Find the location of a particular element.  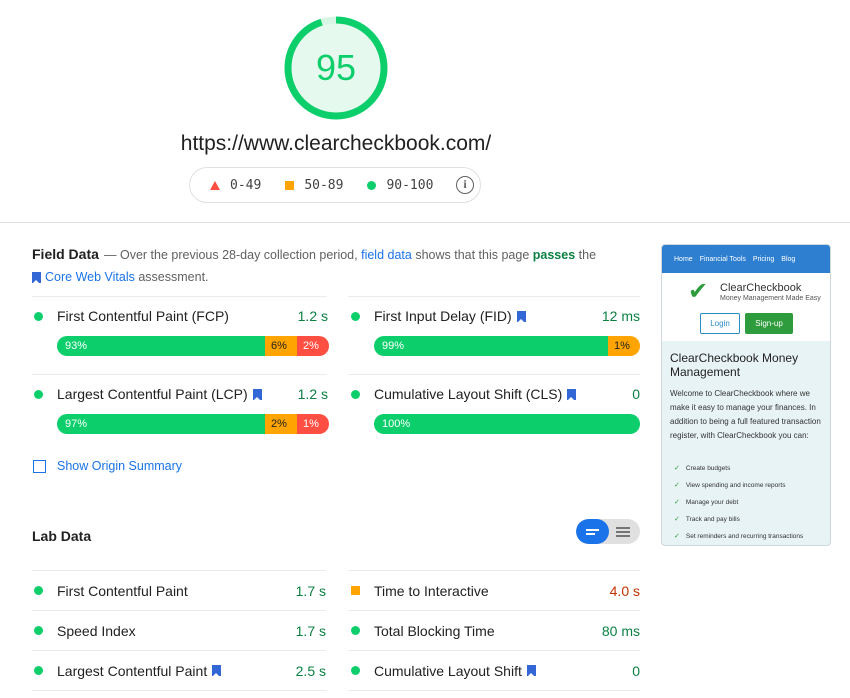

thumb-nav-item: Home is located at coordinates (683, 259).